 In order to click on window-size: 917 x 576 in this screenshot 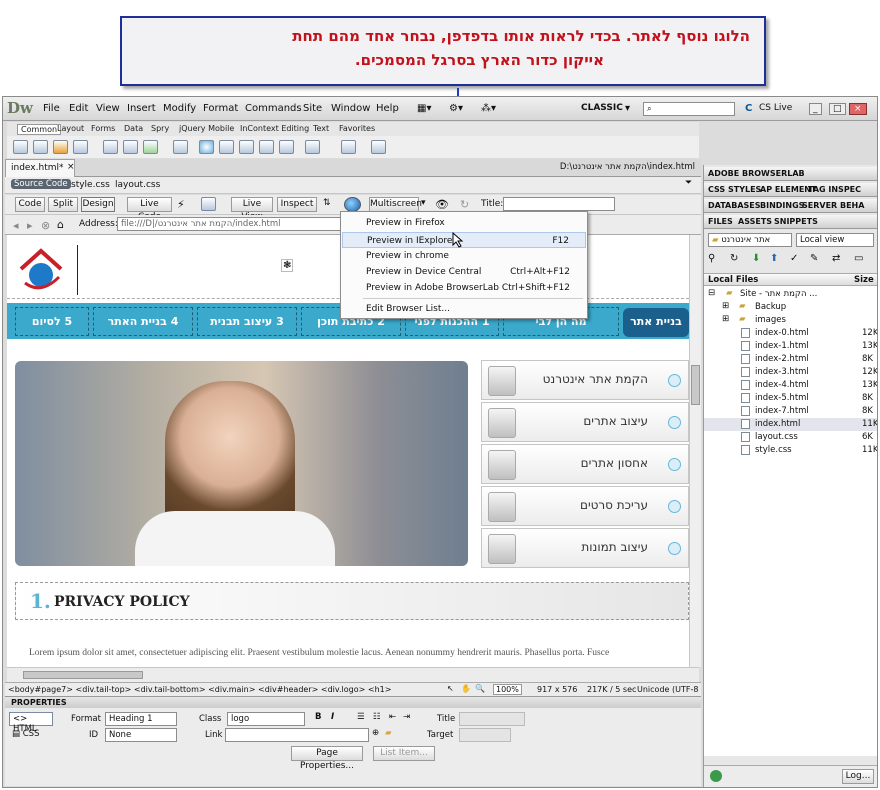, I will do `click(557, 689)`.